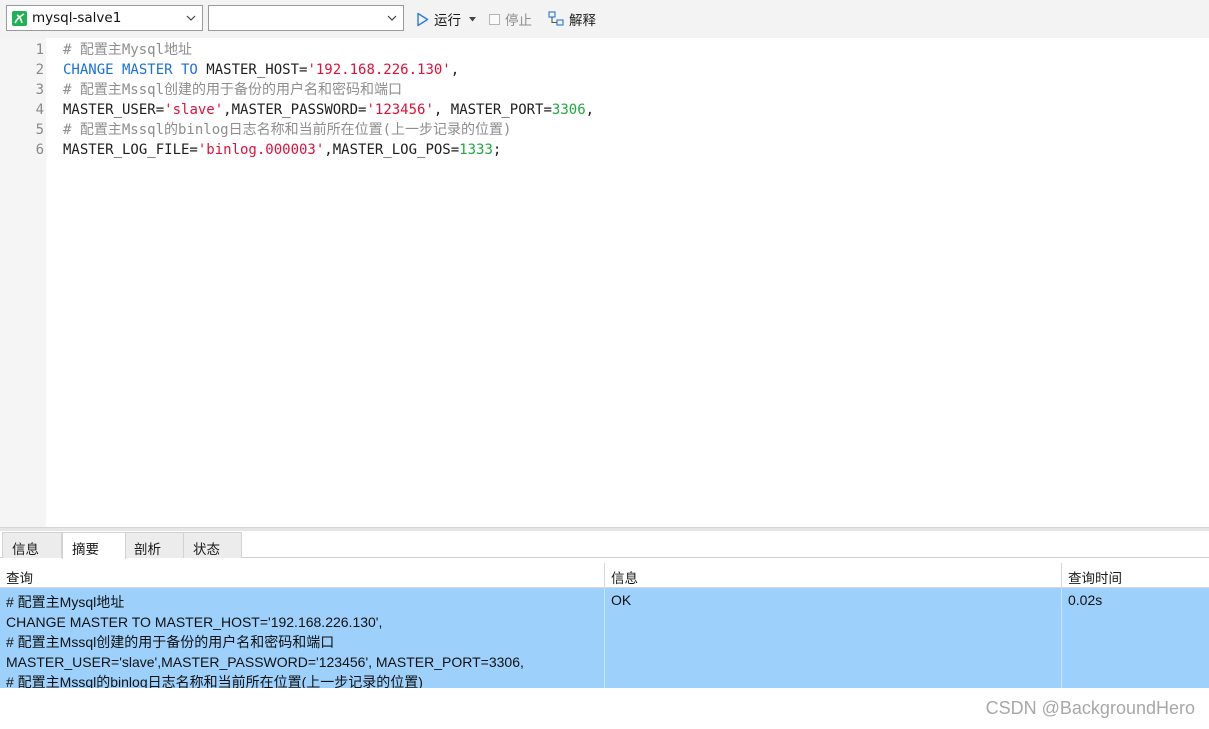 Image resolution: width=1209 pixels, height=729 pixels. I want to click on code-token-plain: , MASTER_PORT=, so click(492, 110).